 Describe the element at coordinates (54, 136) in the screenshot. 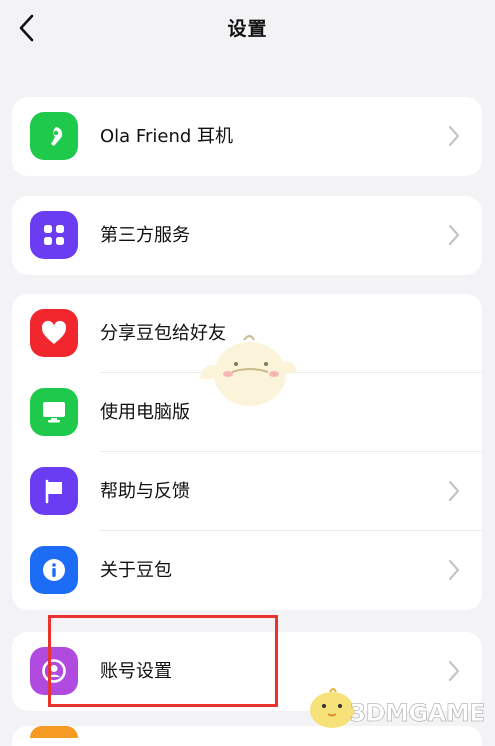

I see `earbud-icon` at that location.